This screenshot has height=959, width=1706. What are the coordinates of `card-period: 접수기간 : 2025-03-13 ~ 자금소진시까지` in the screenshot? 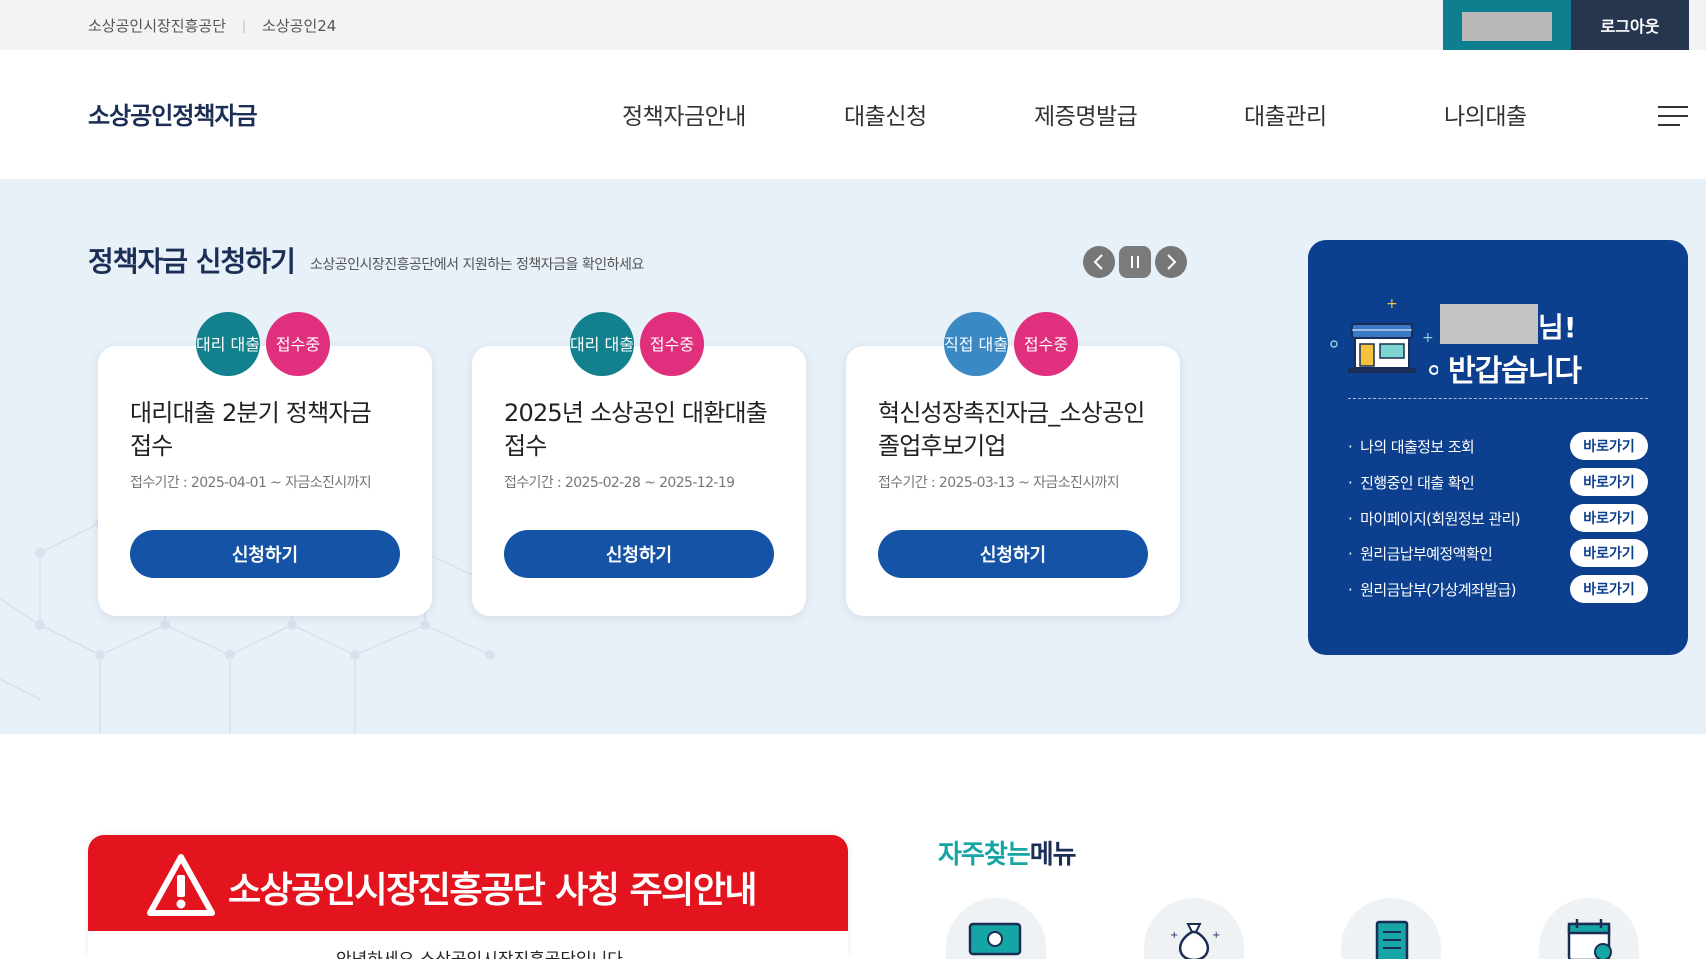 It's located at (999, 483).